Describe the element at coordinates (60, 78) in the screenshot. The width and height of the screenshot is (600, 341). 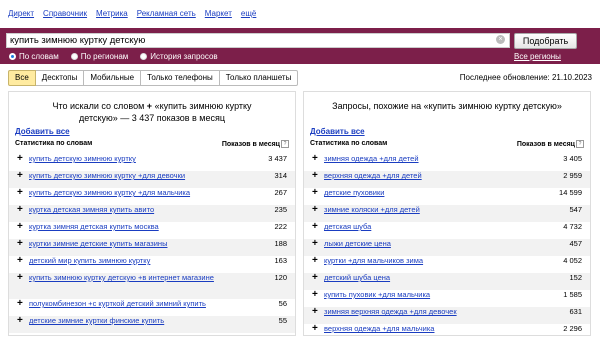
I see `tab-desktops: Десктопы` at that location.